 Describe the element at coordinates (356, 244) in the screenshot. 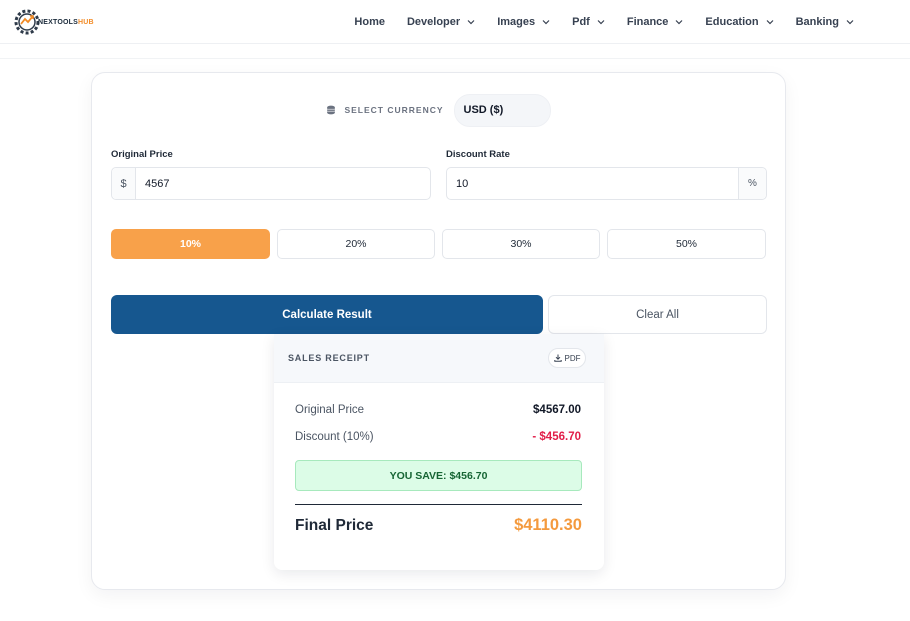

I see `preset-button-20: 20%` at that location.